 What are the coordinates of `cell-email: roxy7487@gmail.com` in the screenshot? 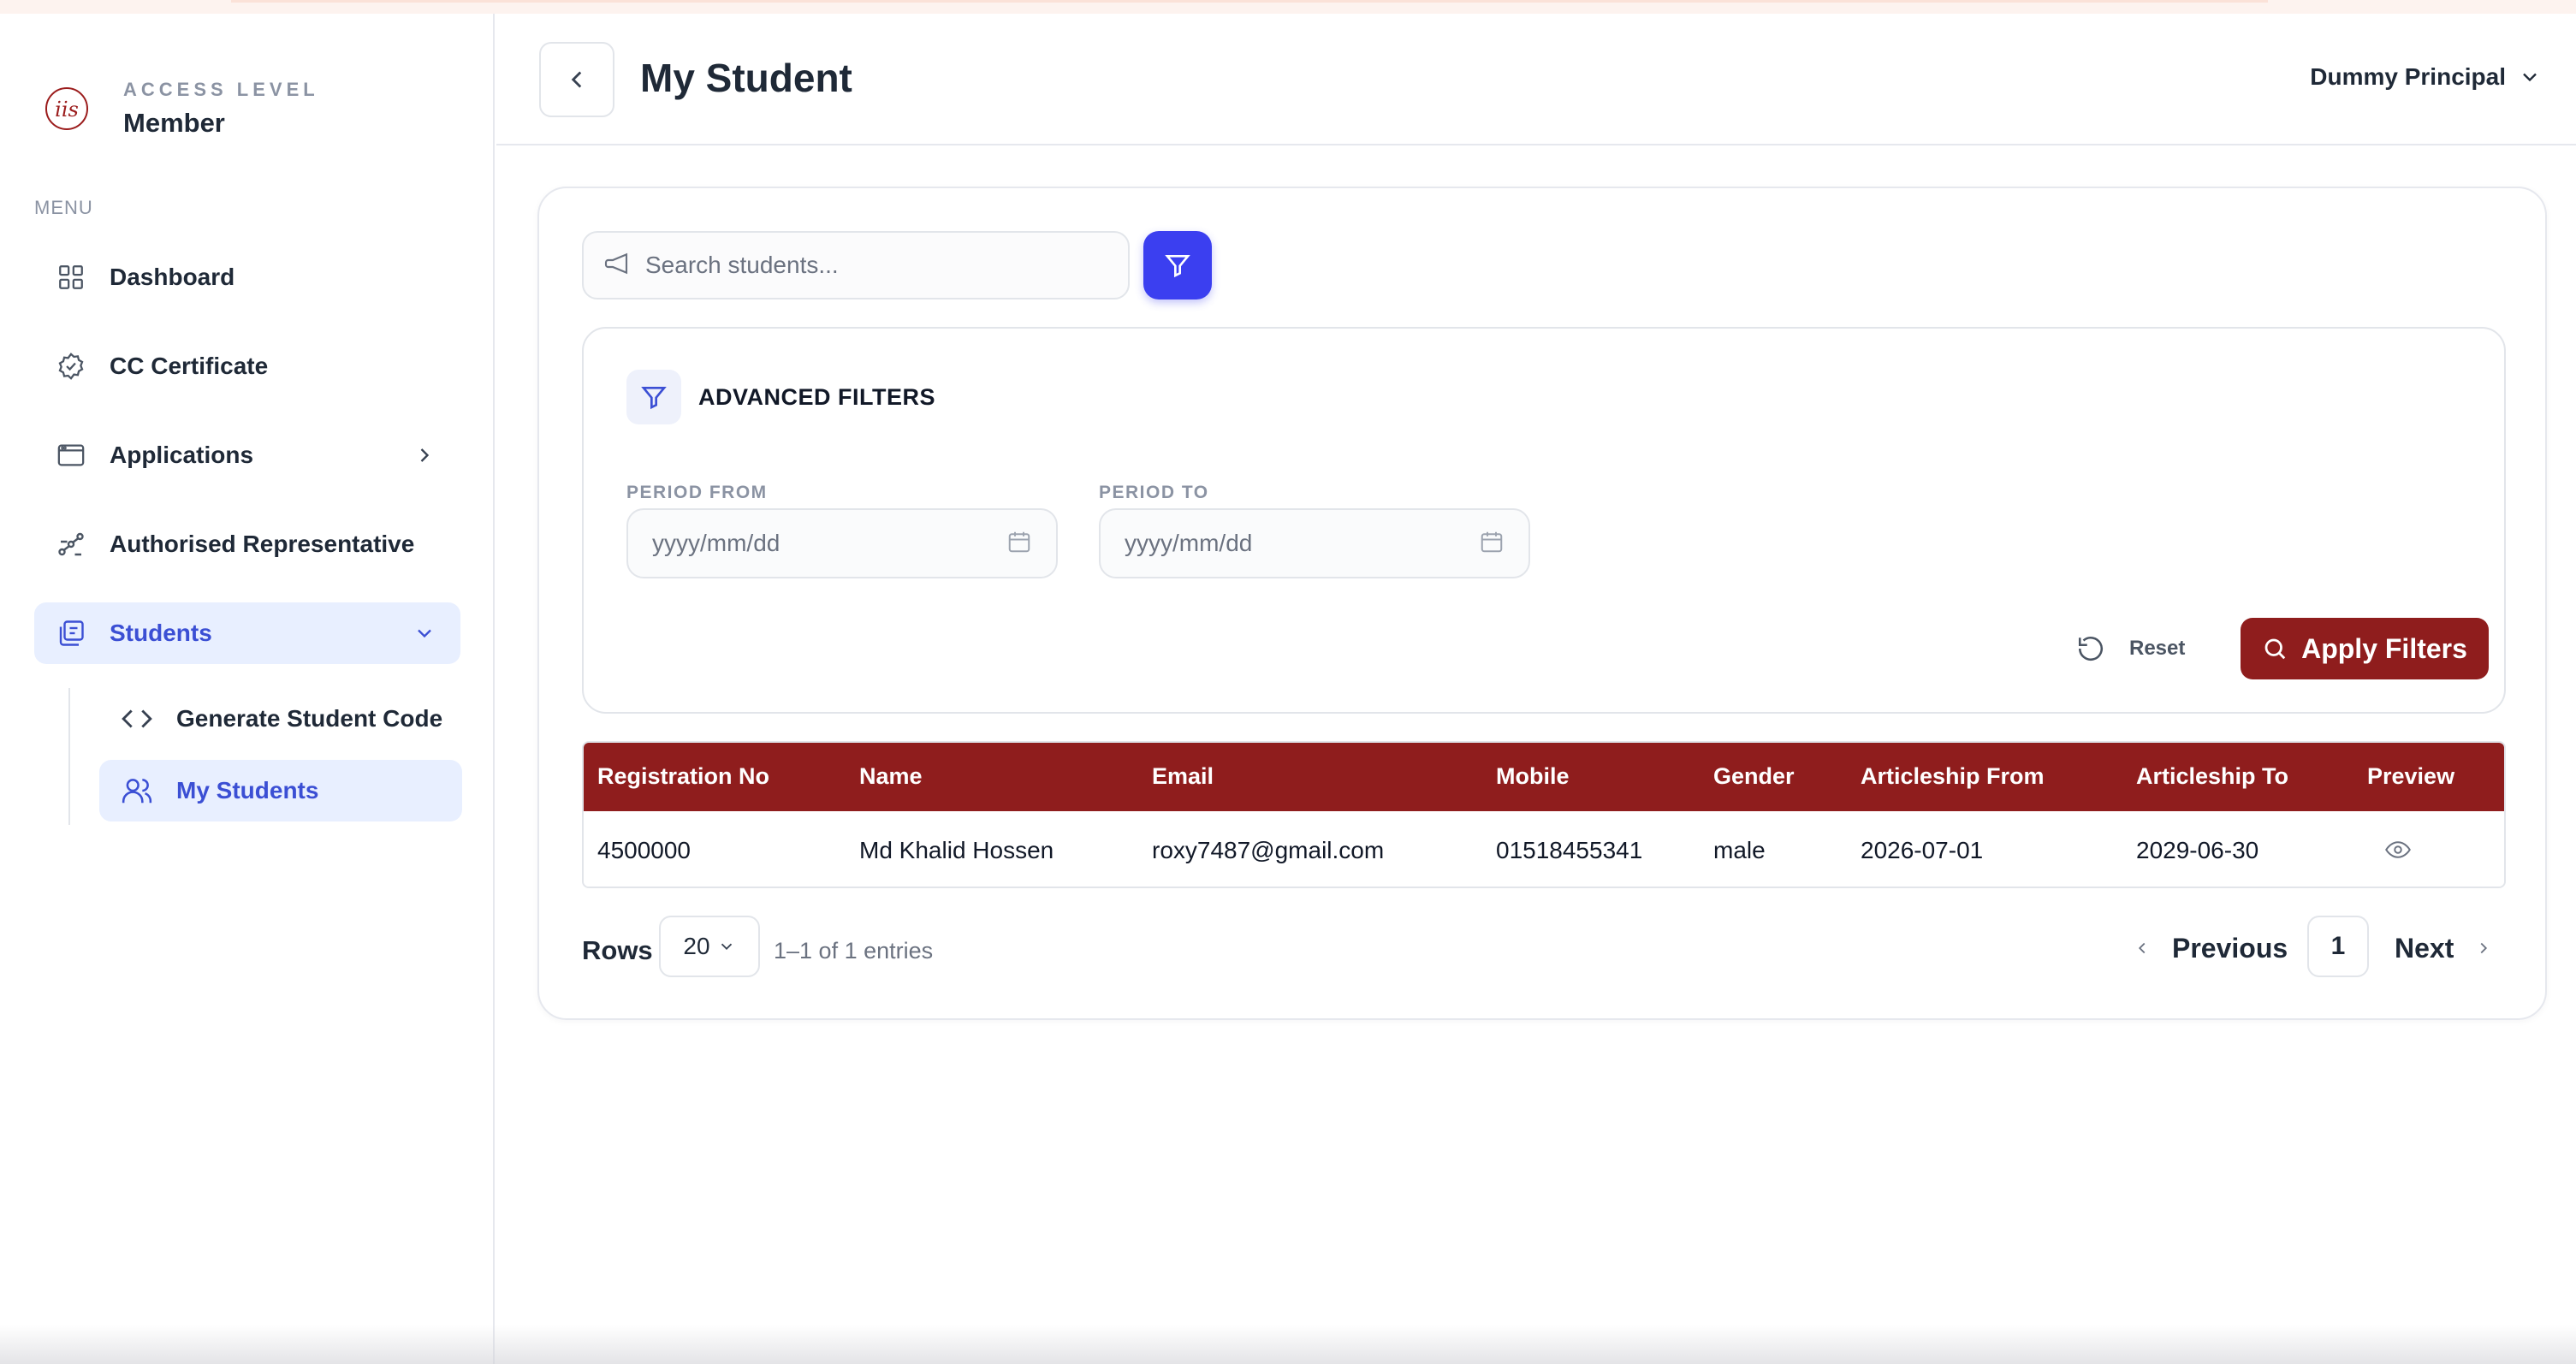 It's located at (1268, 850).